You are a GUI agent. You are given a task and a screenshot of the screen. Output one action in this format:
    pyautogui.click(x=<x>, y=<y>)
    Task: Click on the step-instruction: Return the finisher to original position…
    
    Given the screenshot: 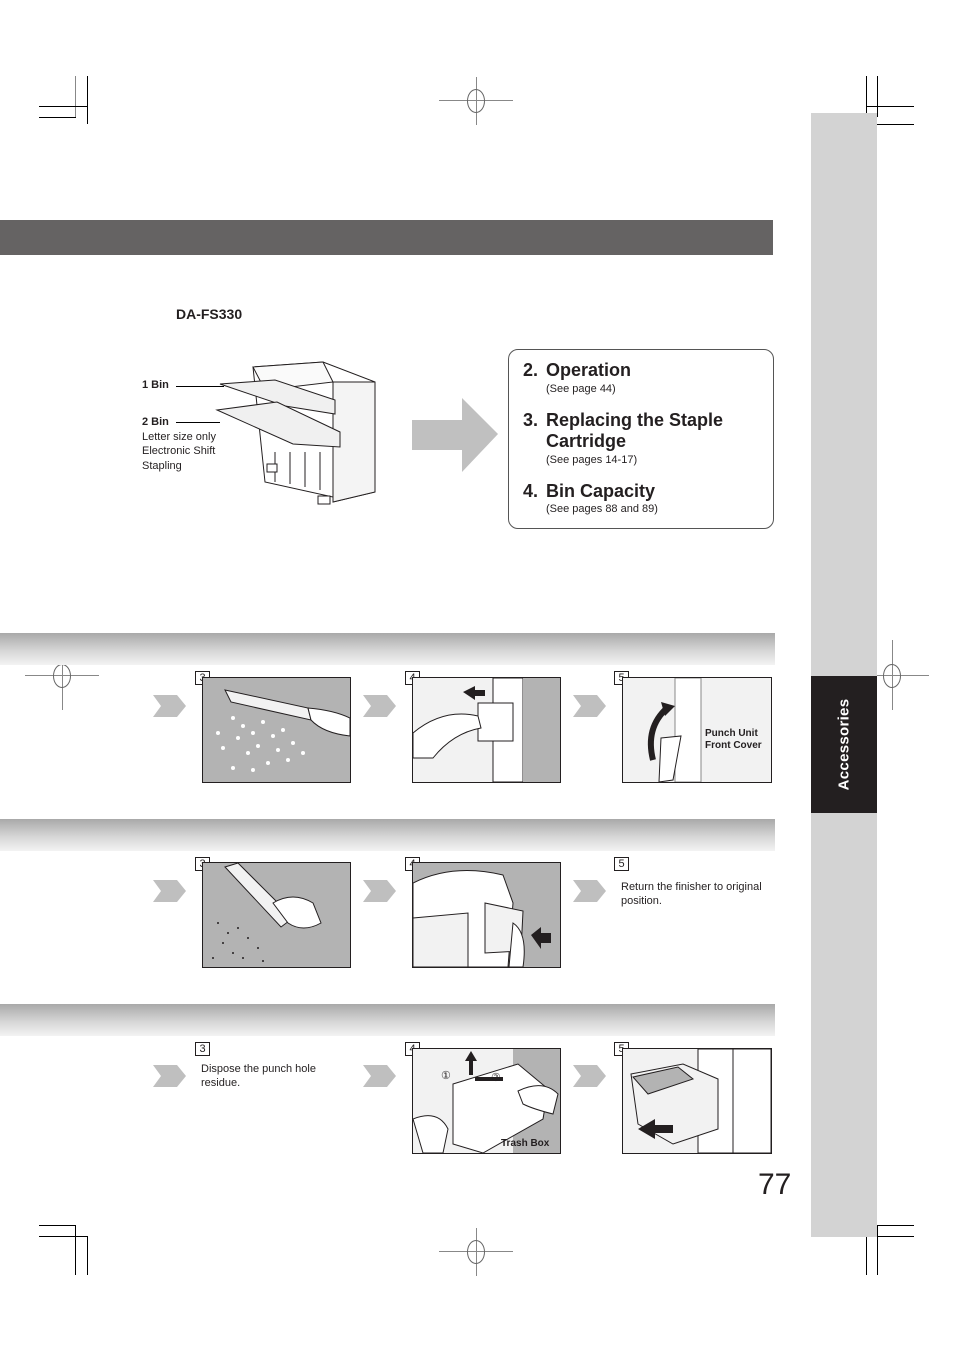 What is the action you would take?
    pyautogui.click(x=691, y=894)
    